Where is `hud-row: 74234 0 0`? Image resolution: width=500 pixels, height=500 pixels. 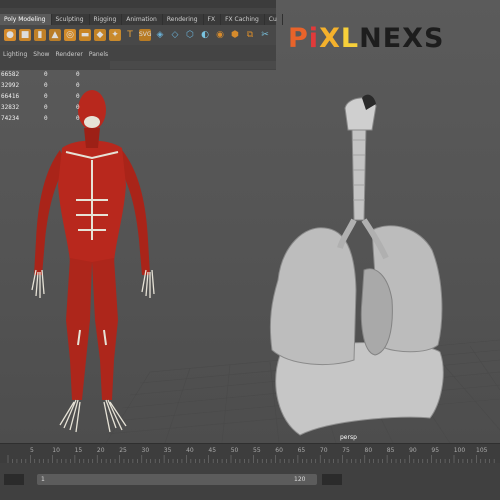
hud-row: 74234 0 0 is located at coordinates (40, 118).